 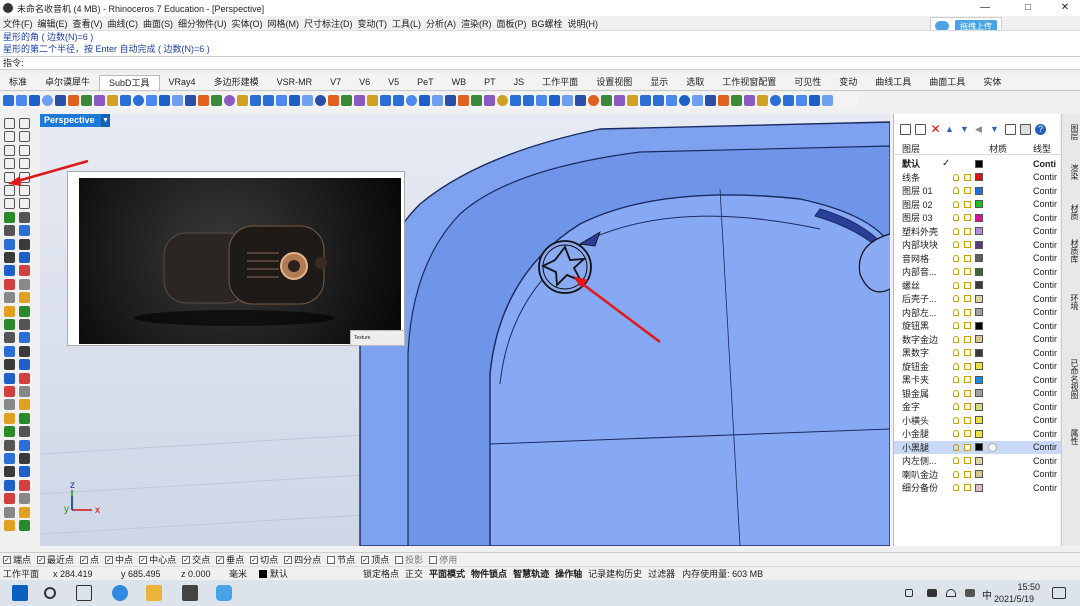 What do you see at coordinates (89, 559) in the screenshot?
I see `osnap-option: ✓ 点` at bounding box center [89, 559].